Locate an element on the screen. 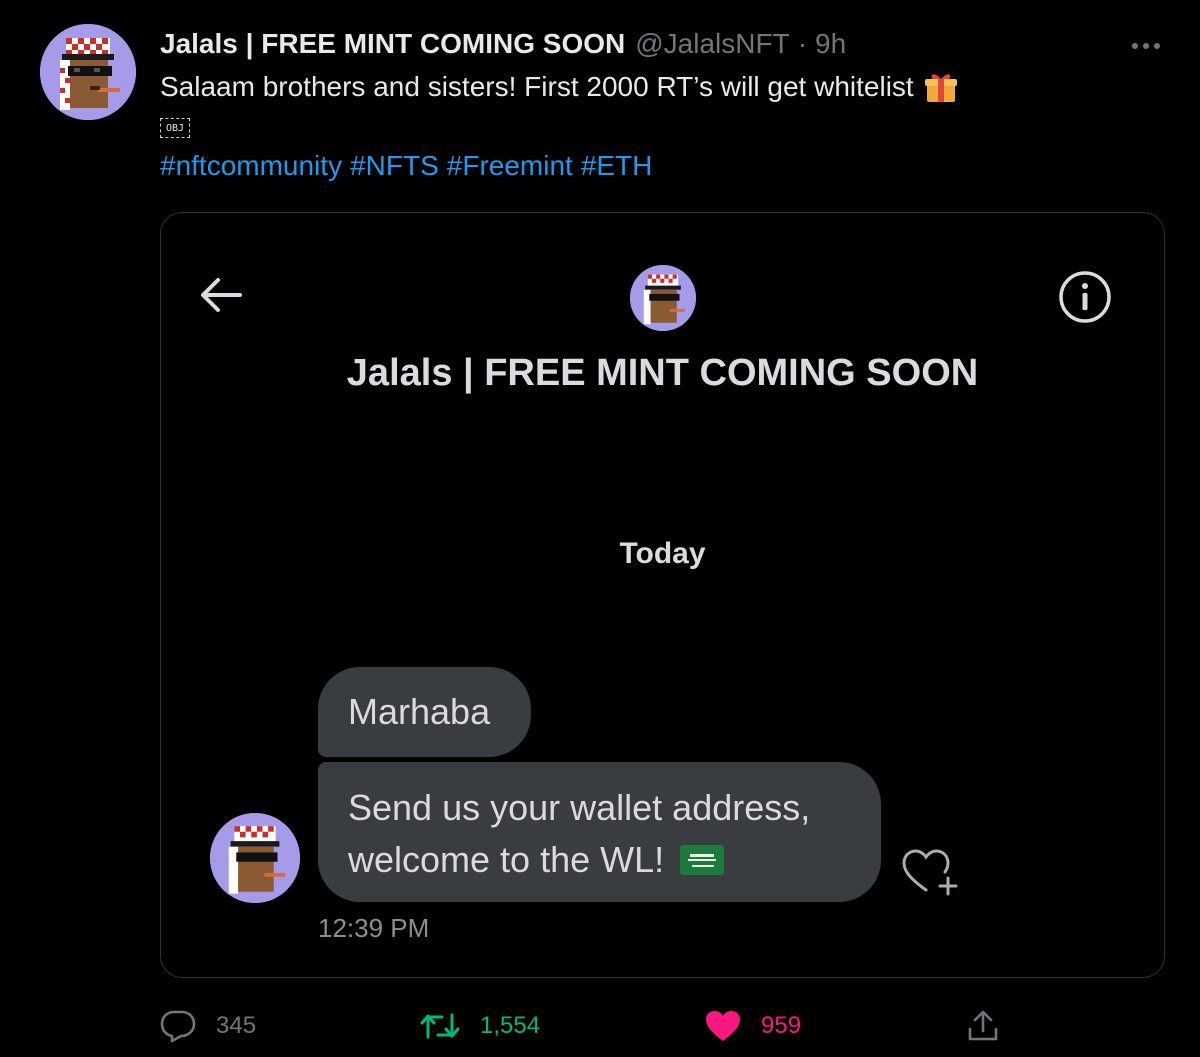 The image size is (1200, 1057). dm-message-line: welcome to the WL! is located at coordinates (599, 860).